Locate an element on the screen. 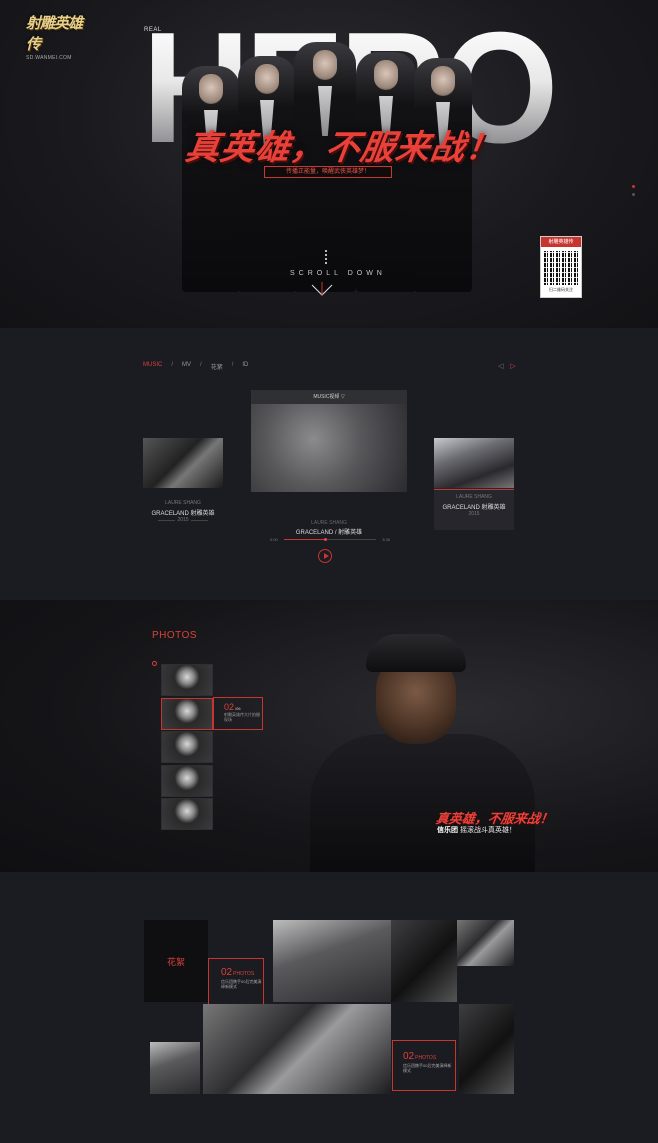 This screenshot has height=1143, width=658. photos-title: PHOTOS is located at coordinates (175, 635).